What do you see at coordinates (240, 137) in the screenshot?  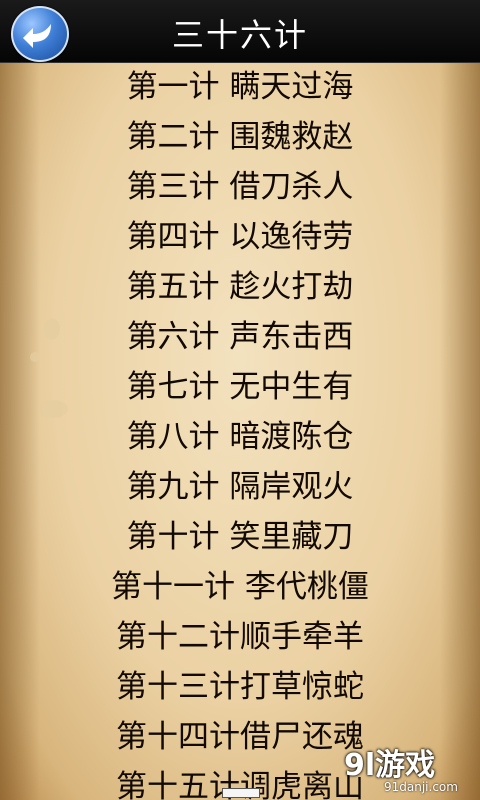 I see `strategy-item: 第二计 围魏救赵` at bounding box center [240, 137].